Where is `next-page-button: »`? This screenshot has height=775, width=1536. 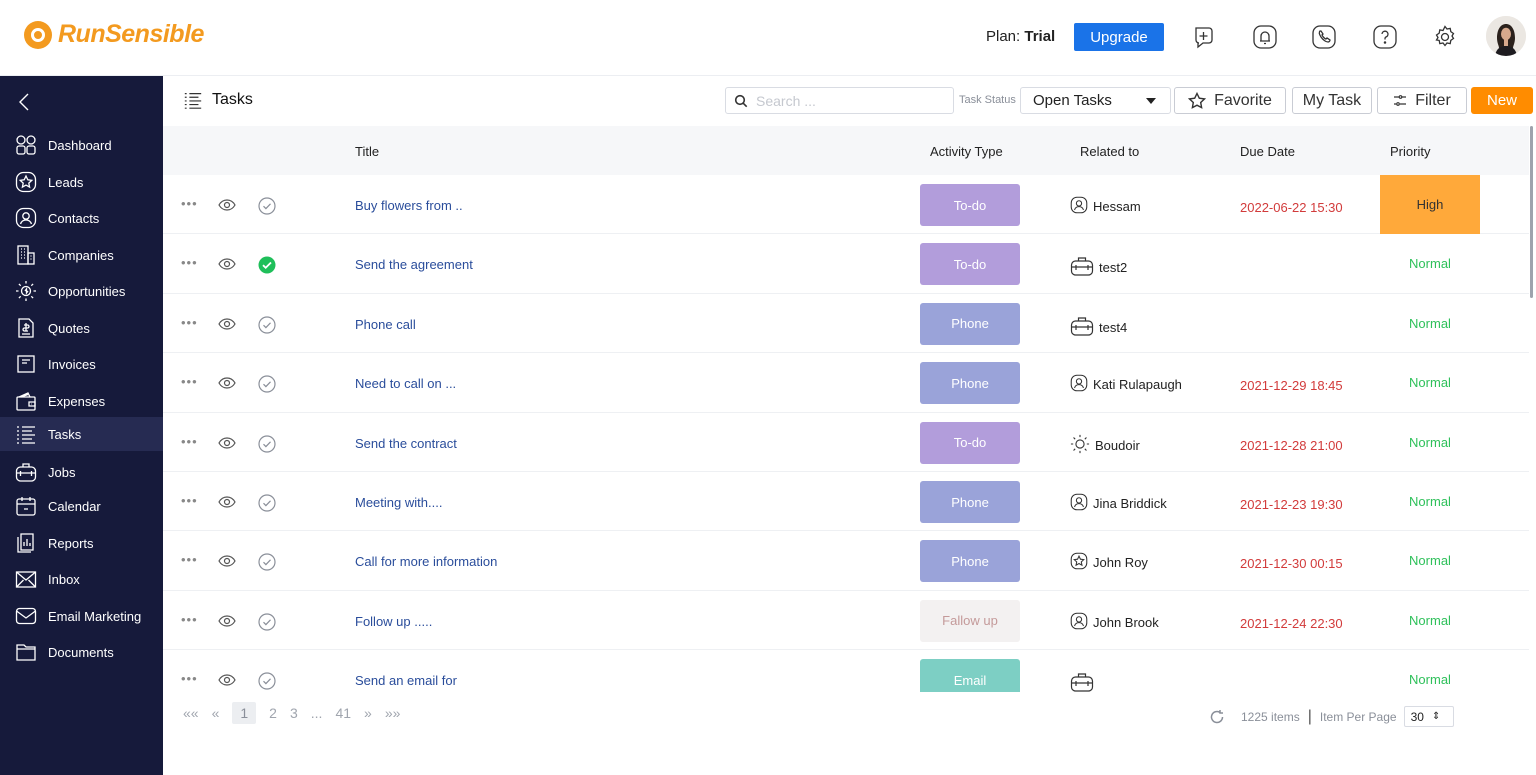 next-page-button: » is located at coordinates (368, 713).